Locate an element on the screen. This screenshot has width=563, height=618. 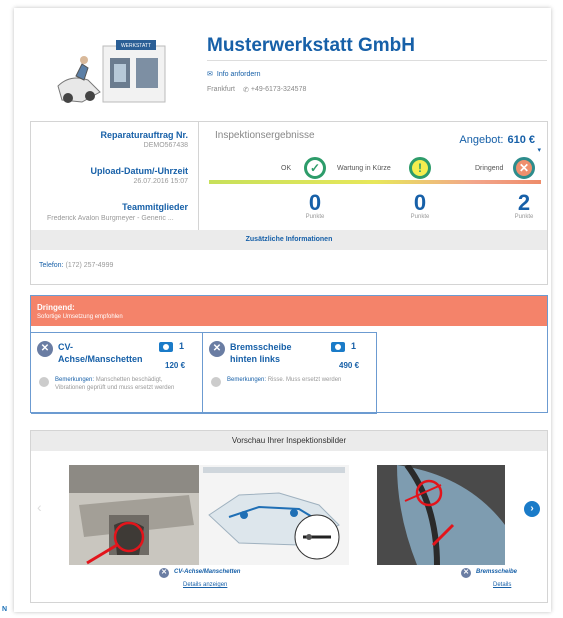
upload-label: Upload-Datum/-Uhrzeit is located at coordinates (139, 171).